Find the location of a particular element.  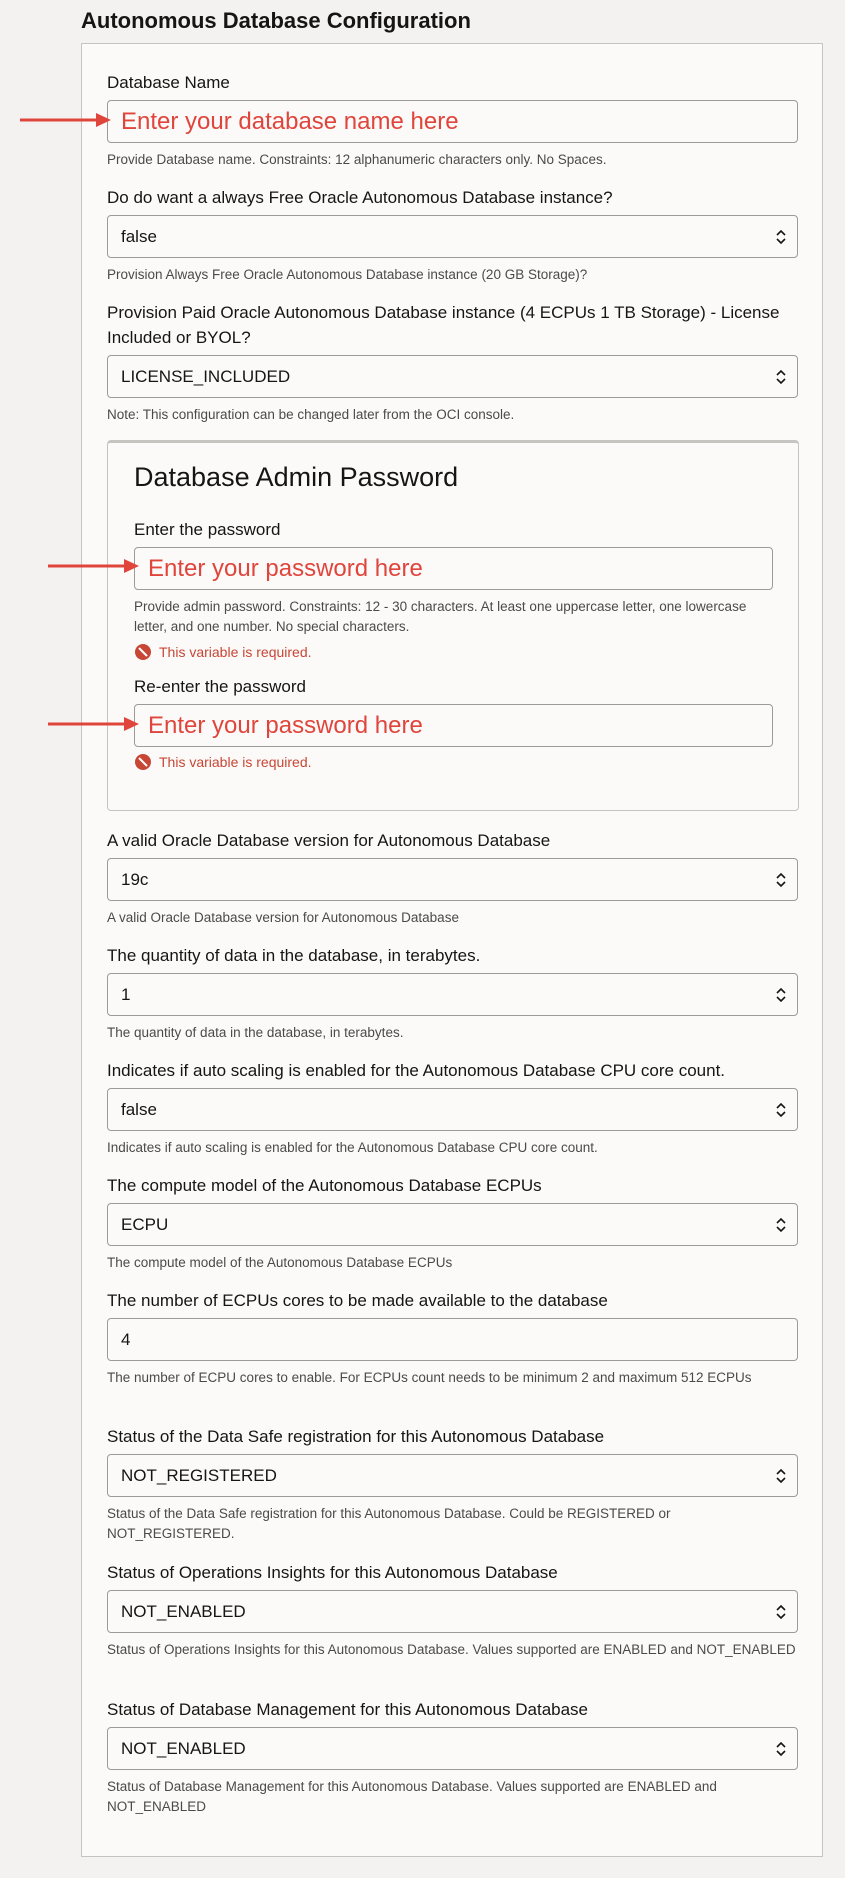

database-management-select: NOT_ENABLED is located at coordinates (452, 1748).